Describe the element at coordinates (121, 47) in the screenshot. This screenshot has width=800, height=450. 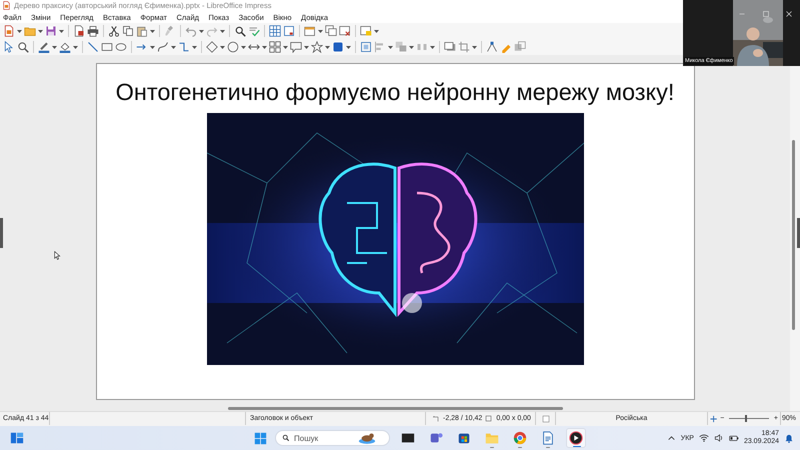
I see `ellipse-icon` at that location.